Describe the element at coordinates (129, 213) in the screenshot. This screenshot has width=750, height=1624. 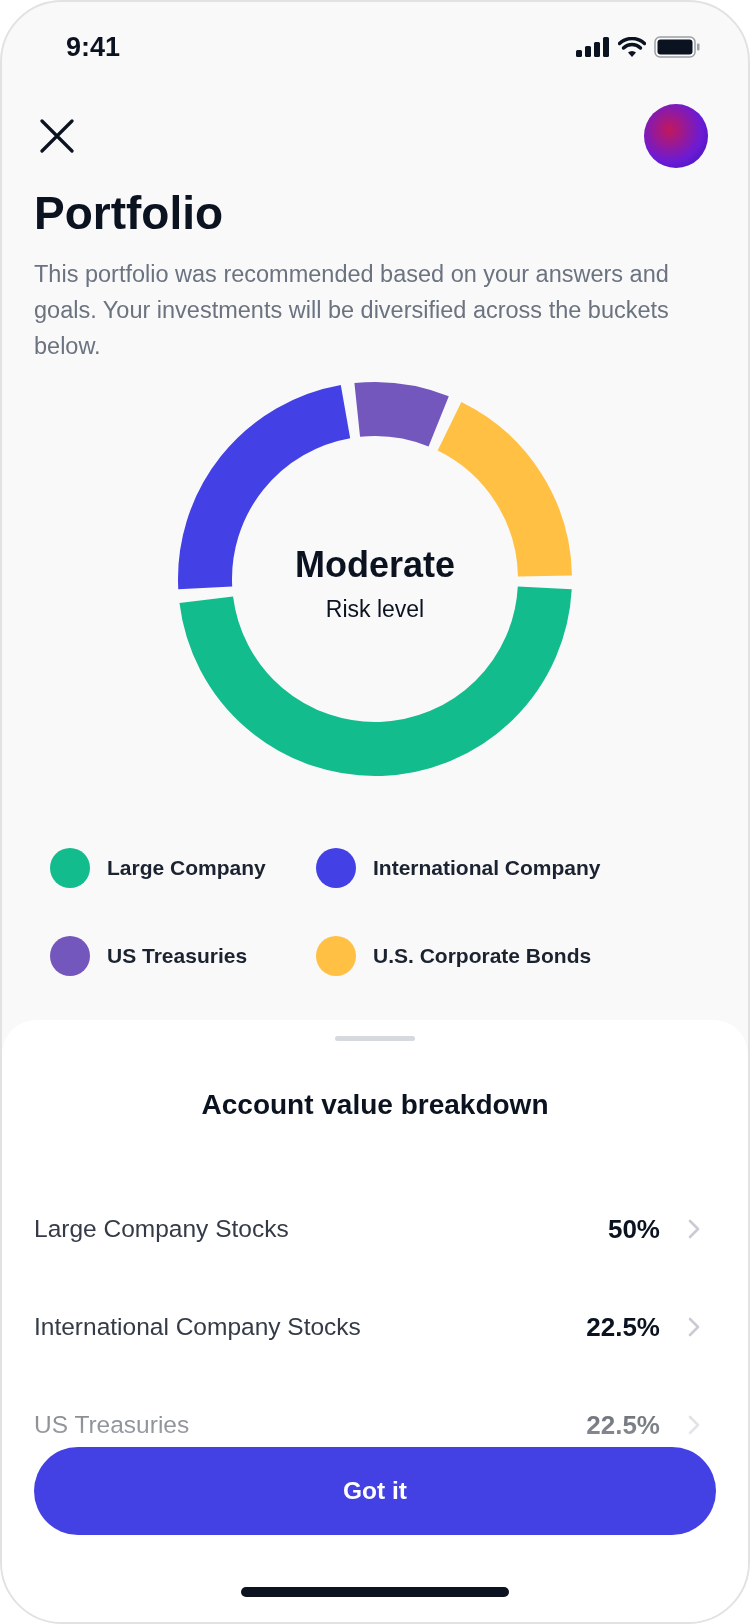
I see `page-title: Portfolio` at that location.